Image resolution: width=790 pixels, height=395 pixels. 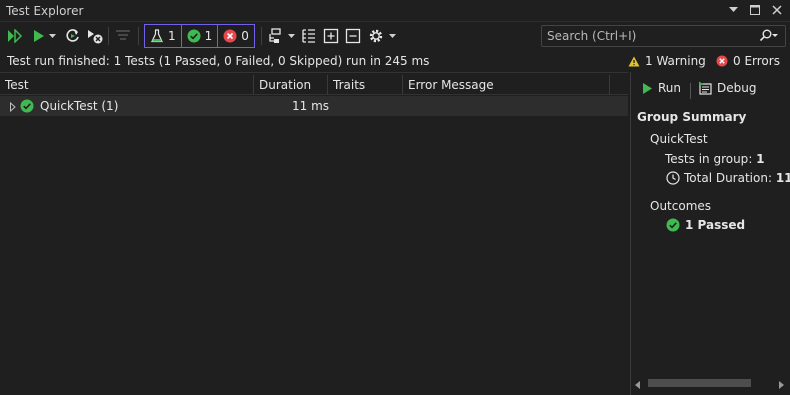 What do you see at coordinates (275, 36) in the screenshot?
I see `group-by-icon` at bounding box center [275, 36].